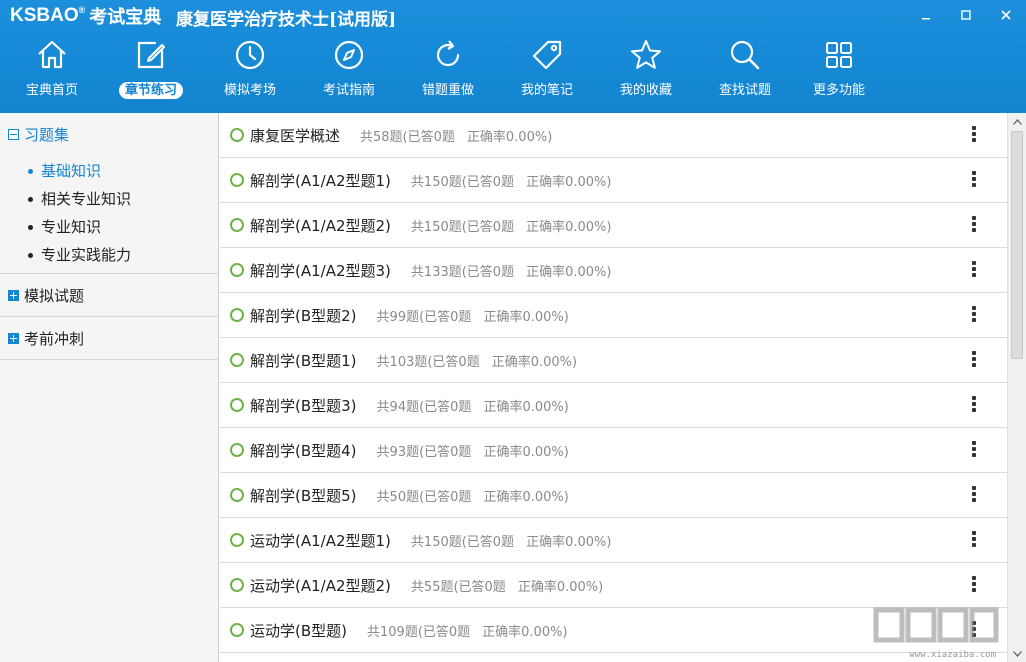  Describe the element at coordinates (613, 315) in the screenshot. I see `chapter-row: 解剖学(B型题2) 共99题(已答0题 正确率0.00%)` at that location.